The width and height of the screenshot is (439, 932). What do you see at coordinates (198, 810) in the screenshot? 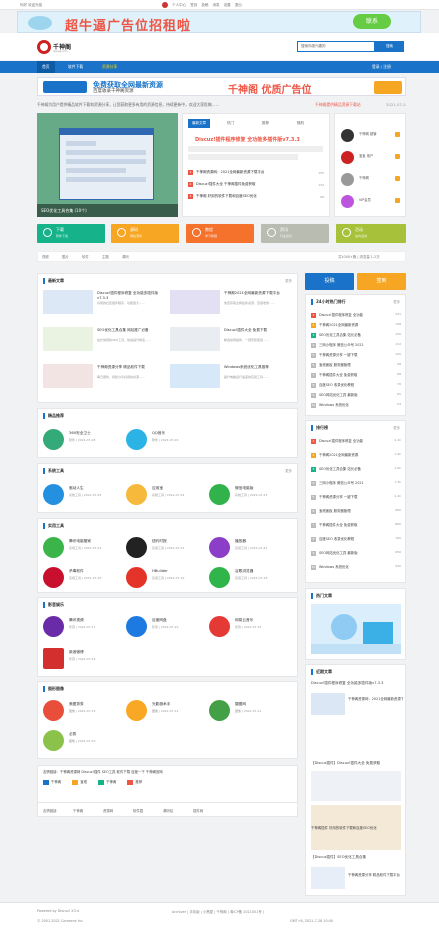
I see `friend-link: 插件网` at bounding box center [198, 810].